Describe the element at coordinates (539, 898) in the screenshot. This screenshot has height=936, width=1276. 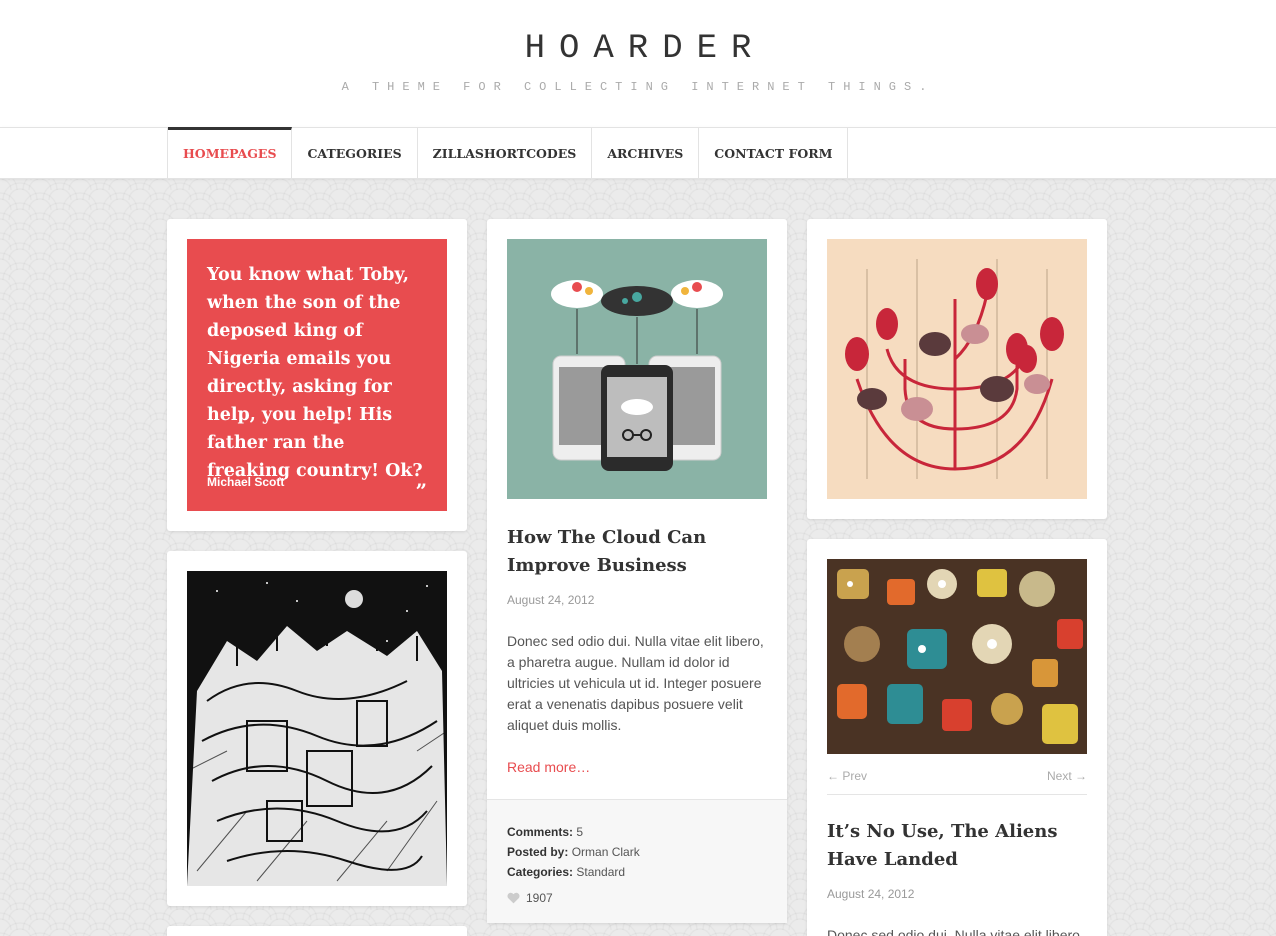
I see `likes-count: 1907` at that location.